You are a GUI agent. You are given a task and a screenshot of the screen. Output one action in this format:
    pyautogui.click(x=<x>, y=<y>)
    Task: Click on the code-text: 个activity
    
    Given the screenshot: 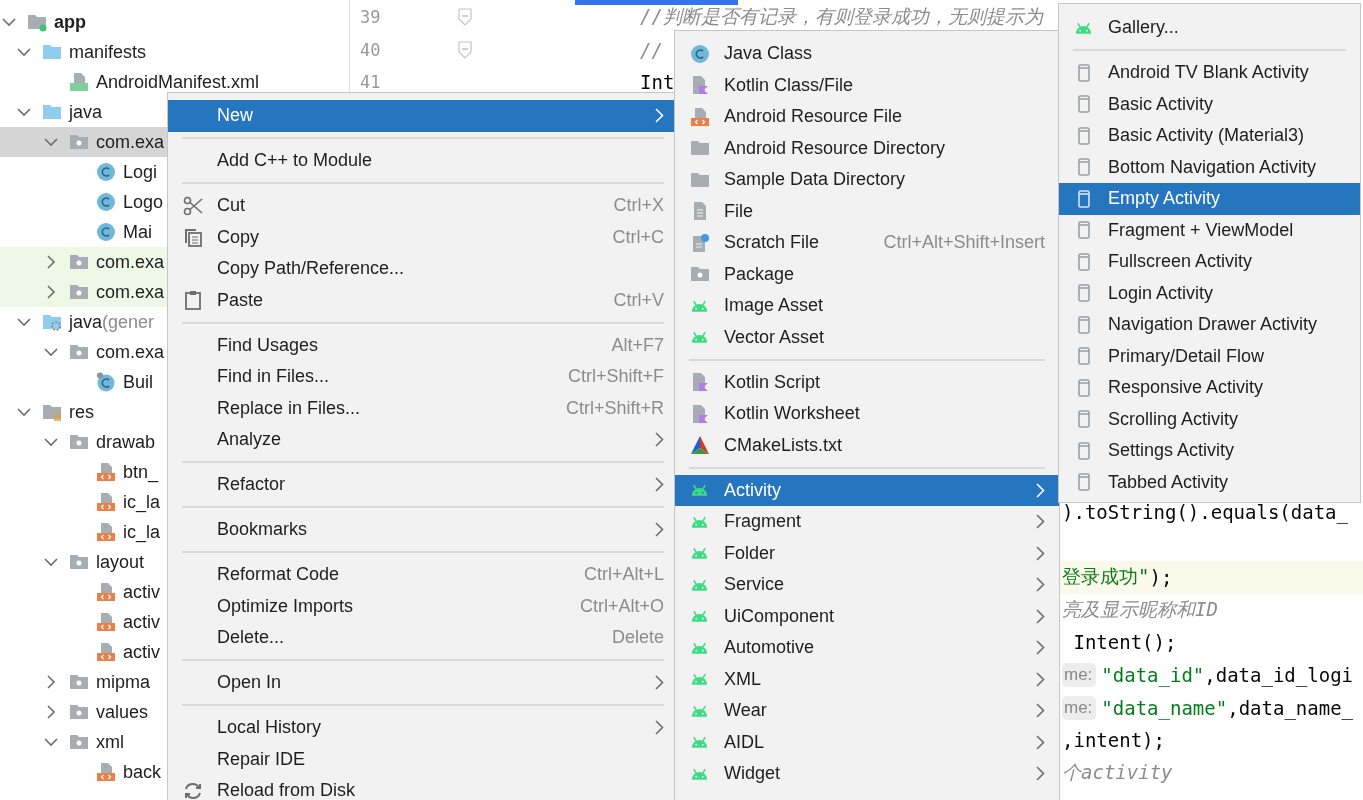 What is the action you would take?
    pyautogui.click(x=1117, y=772)
    